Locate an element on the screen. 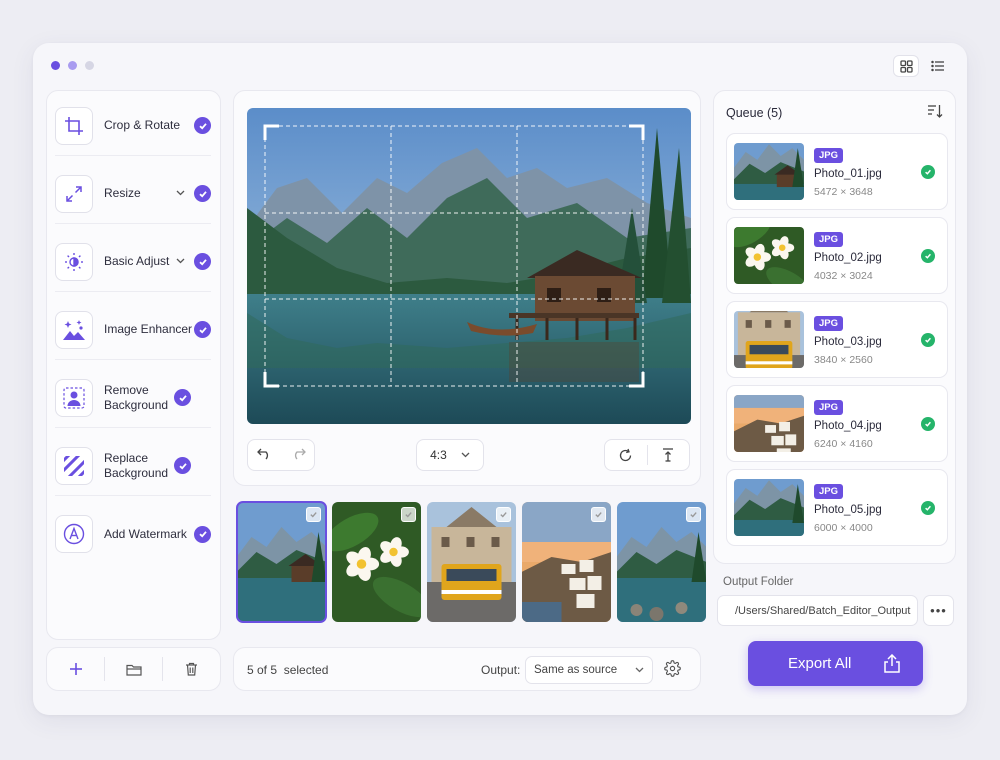 The height and width of the screenshot is (760, 1000). queue-item: JPG Photo_01.jpg 5472 × 3648 is located at coordinates (837, 171).